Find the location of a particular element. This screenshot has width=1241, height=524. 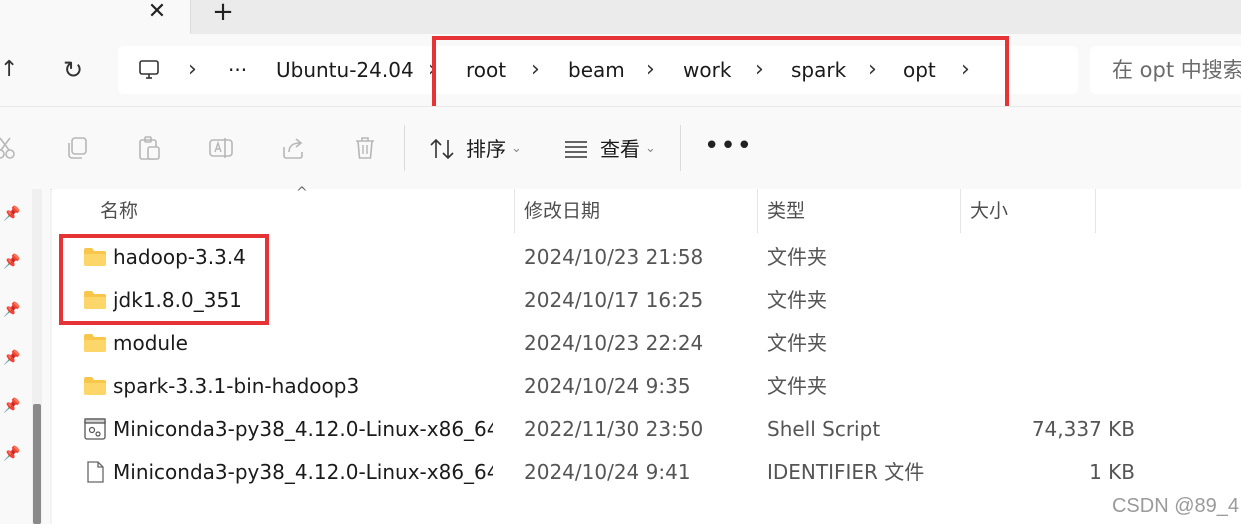

view-label: 查看 is located at coordinates (620, 149).